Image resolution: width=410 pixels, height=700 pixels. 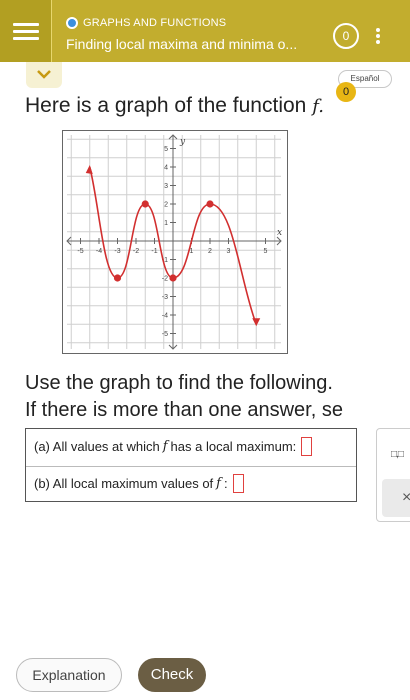 What do you see at coordinates (97, 446) in the screenshot?
I see `question-a-prefix: (a) All values at which` at bounding box center [97, 446].